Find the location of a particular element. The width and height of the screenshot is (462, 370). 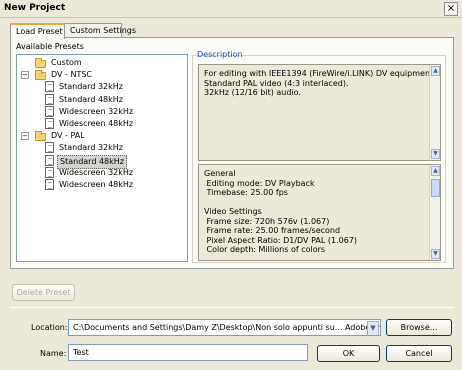

ok-button: OK is located at coordinates (348, 353).